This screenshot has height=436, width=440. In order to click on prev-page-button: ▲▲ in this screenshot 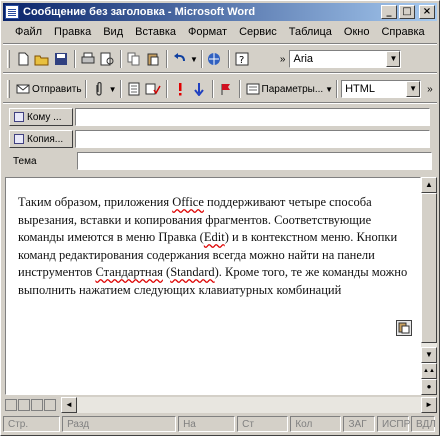, I will do `click(429, 371)`.